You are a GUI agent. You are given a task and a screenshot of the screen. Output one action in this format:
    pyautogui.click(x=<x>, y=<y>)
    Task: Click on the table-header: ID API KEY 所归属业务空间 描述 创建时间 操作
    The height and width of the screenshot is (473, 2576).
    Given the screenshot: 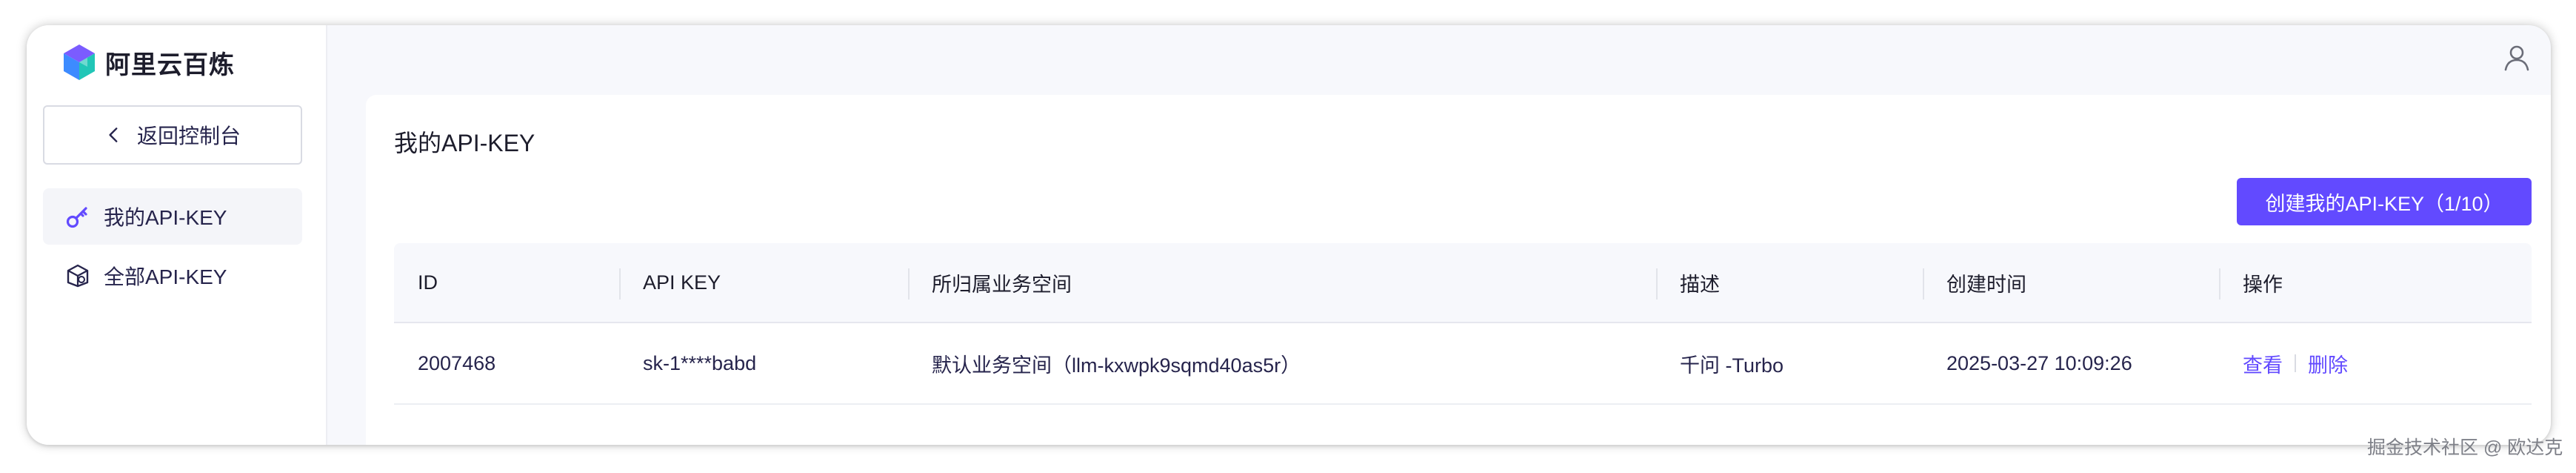 What is the action you would take?
    pyautogui.click(x=1463, y=283)
    